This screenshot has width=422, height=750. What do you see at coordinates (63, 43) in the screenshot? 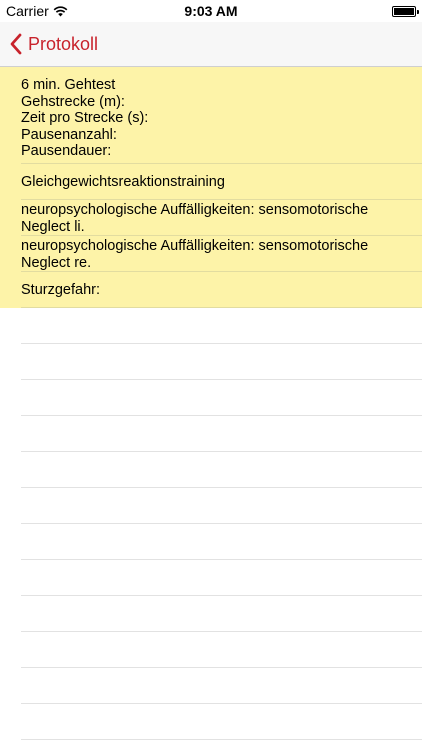
I see `back-button-label: Protokoll` at bounding box center [63, 43].